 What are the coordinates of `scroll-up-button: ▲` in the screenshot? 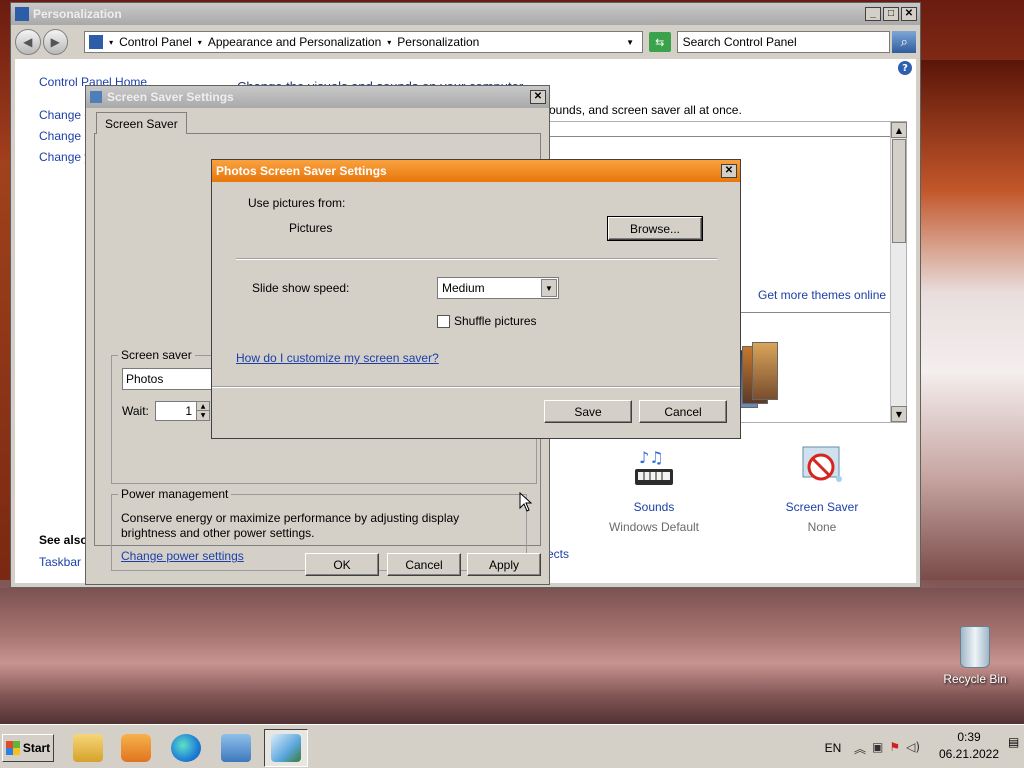 It's located at (899, 130).